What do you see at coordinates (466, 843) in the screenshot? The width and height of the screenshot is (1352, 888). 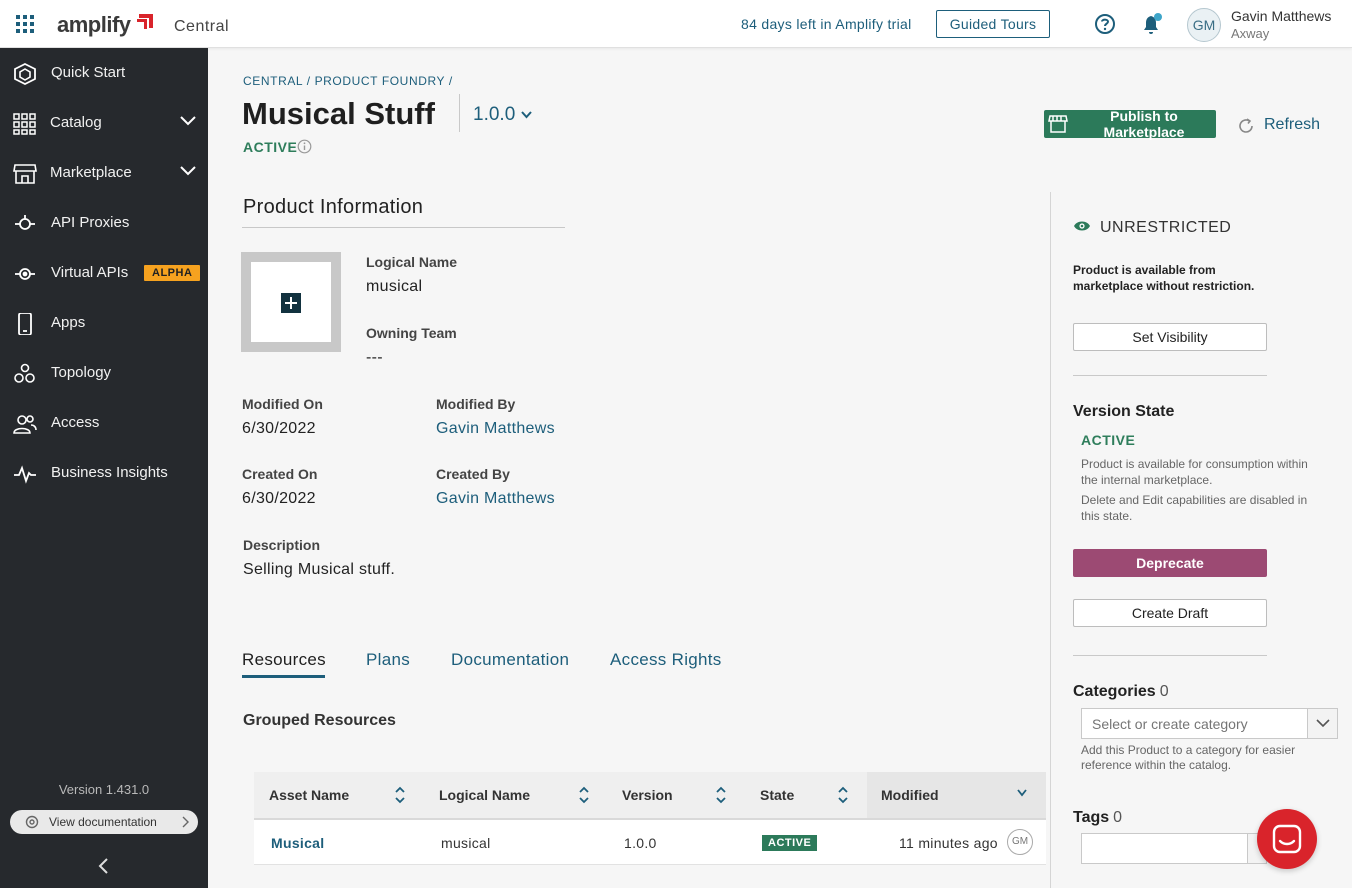 I see `logical-name-cell: musical` at bounding box center [466, 843].